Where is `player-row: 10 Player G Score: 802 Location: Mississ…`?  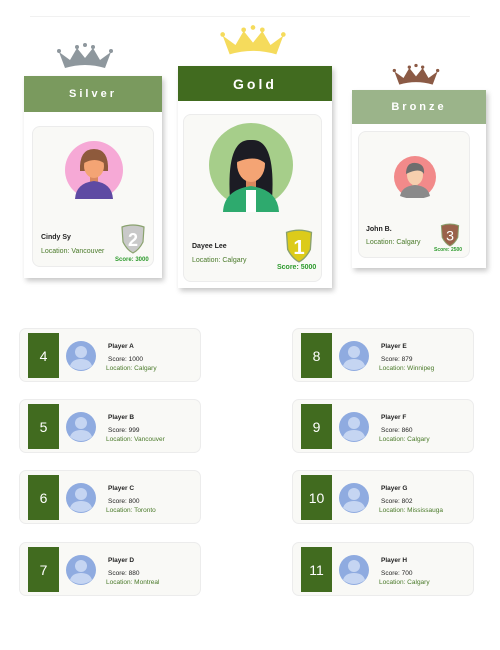
player-row: 10 Player G Score: 802 Location: Mississ… is located at coordinates (383, 497).